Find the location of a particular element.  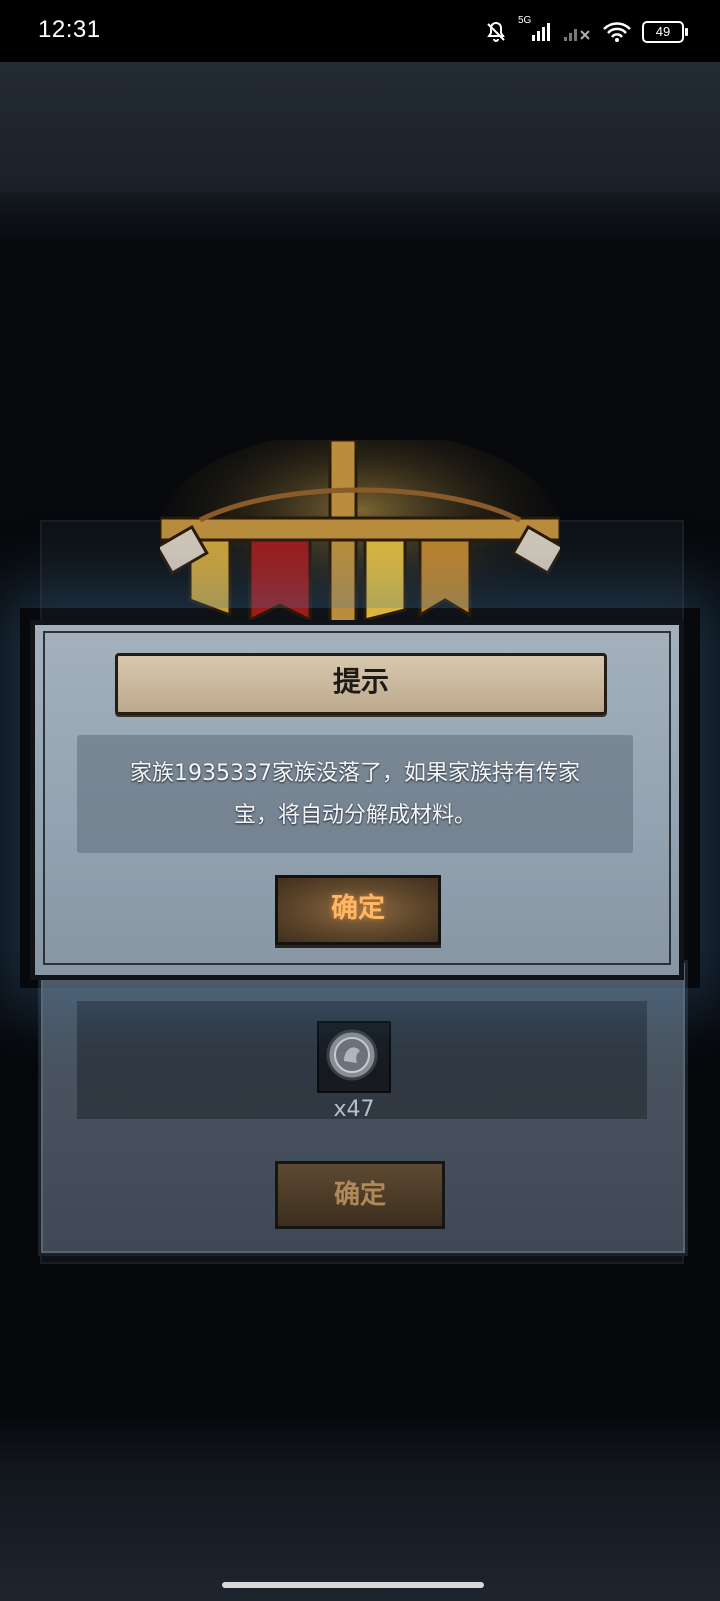

dialog-message-box: 家族1935337家族没落了，如果家族持有传家 宝，将自动分解成材料。 is located at coordinates (355, 794).